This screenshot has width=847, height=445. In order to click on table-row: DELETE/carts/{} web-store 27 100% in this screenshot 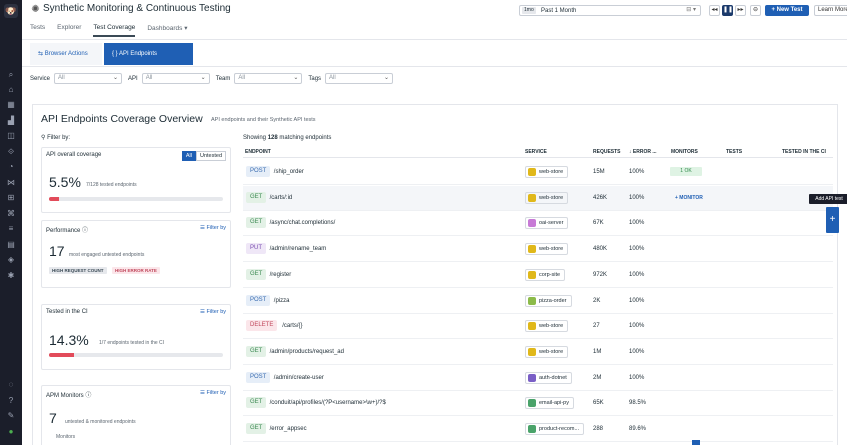, I will do `click(538, 327)`.